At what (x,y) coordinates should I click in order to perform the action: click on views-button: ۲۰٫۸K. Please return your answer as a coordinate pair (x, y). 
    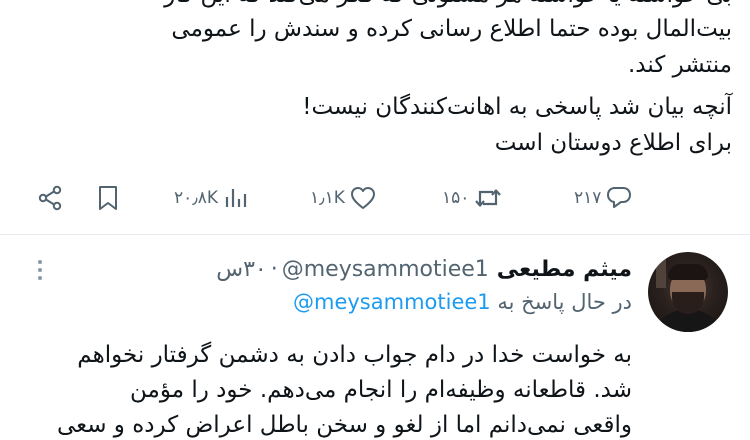
    Looking at the image, I should click on (209, 198).